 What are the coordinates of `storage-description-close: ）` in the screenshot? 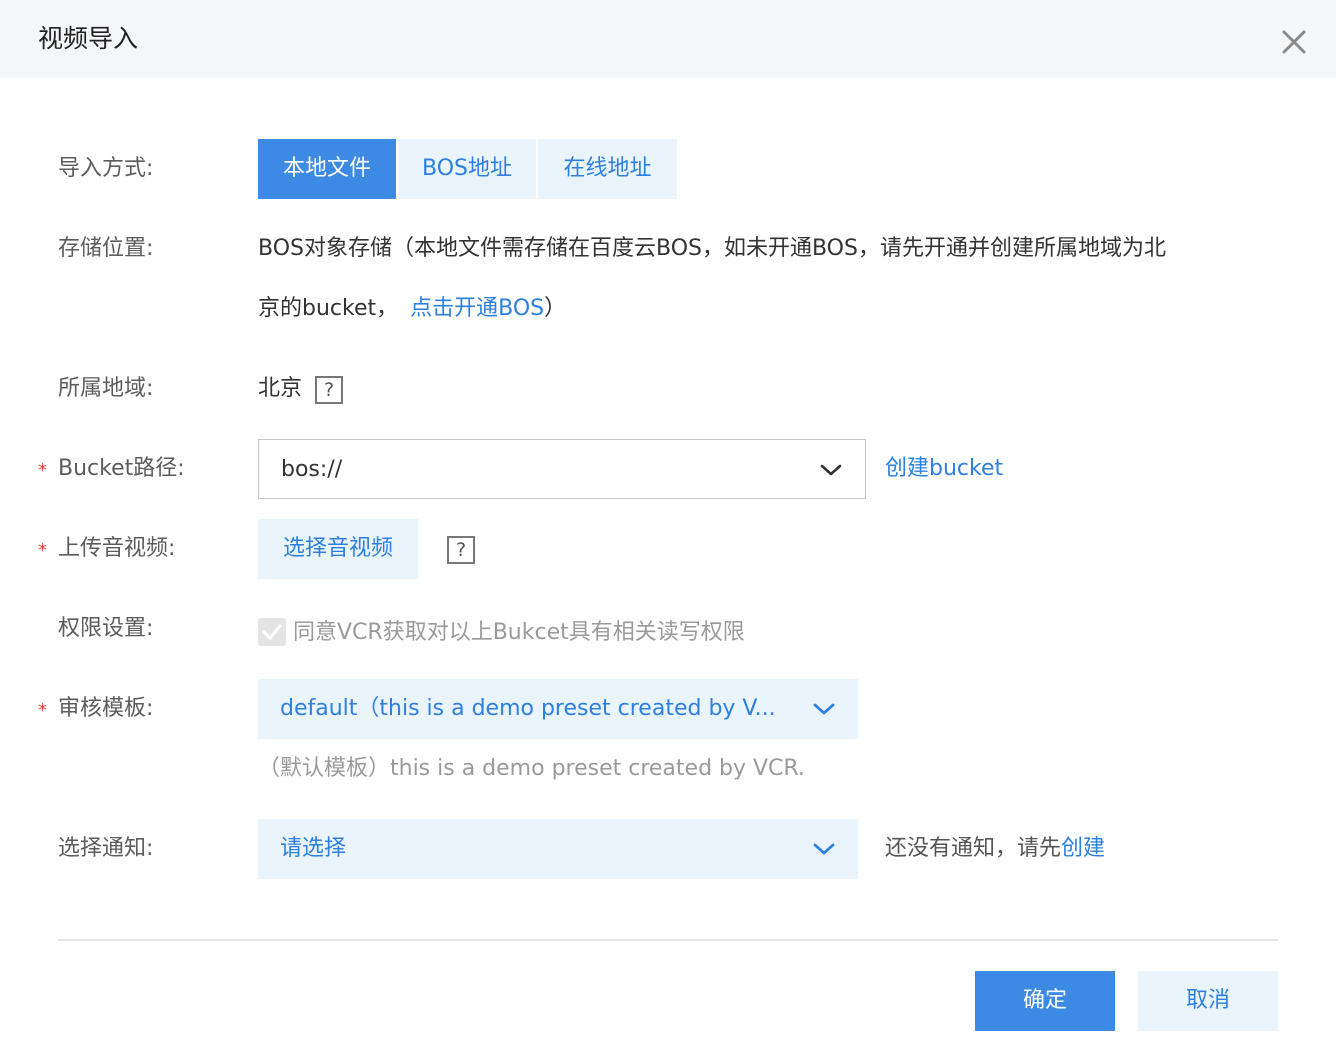 It's located at (555, 308).